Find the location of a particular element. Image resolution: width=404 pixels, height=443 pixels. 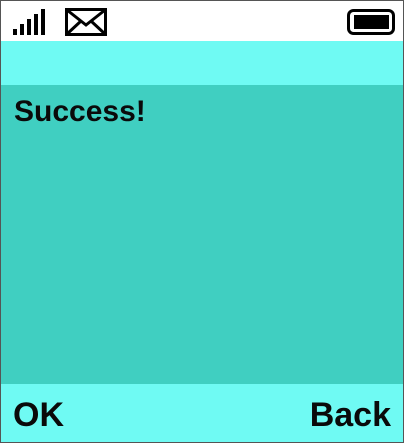

back-softkey: Back is located at coordinates (350, 415).